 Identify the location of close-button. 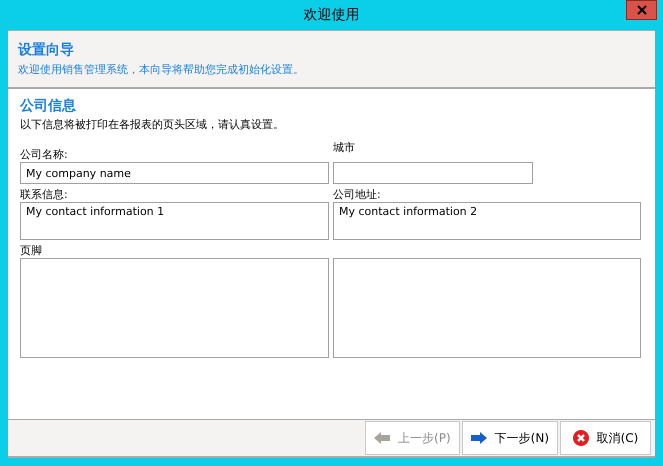
(641, 10).